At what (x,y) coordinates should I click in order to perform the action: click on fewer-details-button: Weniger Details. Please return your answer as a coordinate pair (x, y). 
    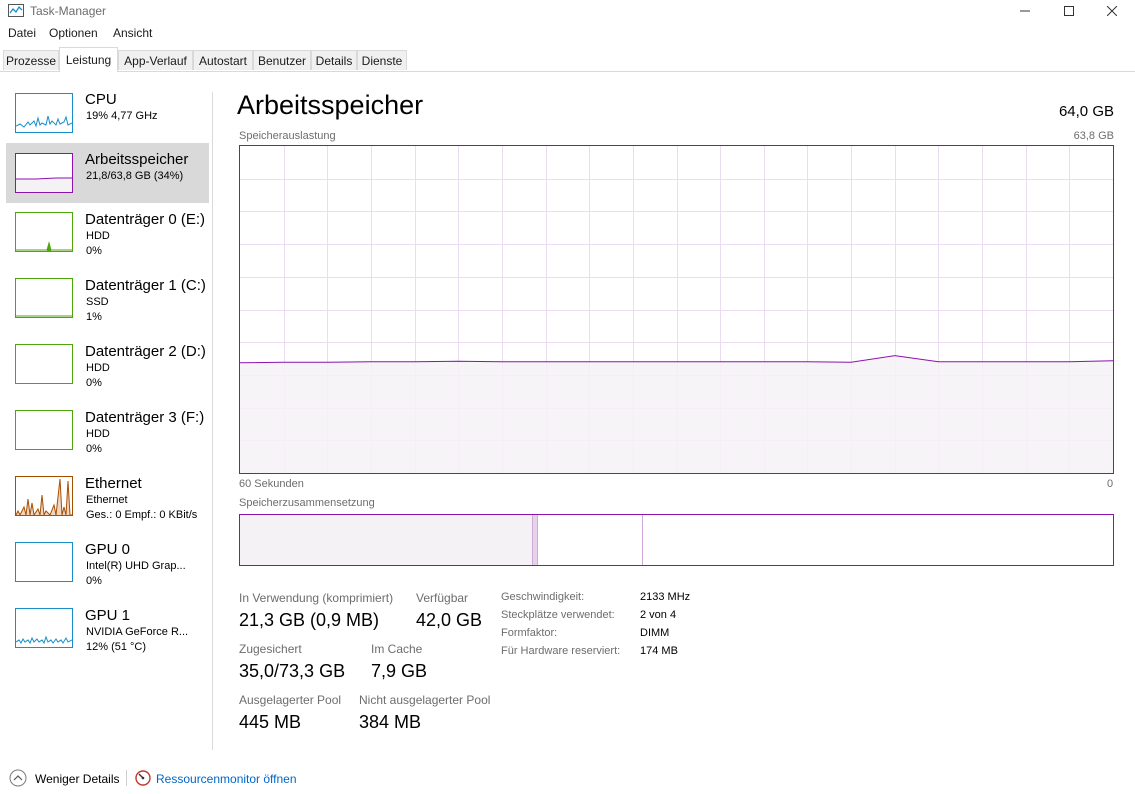
    Looking at the image, I should click on (77, 779).